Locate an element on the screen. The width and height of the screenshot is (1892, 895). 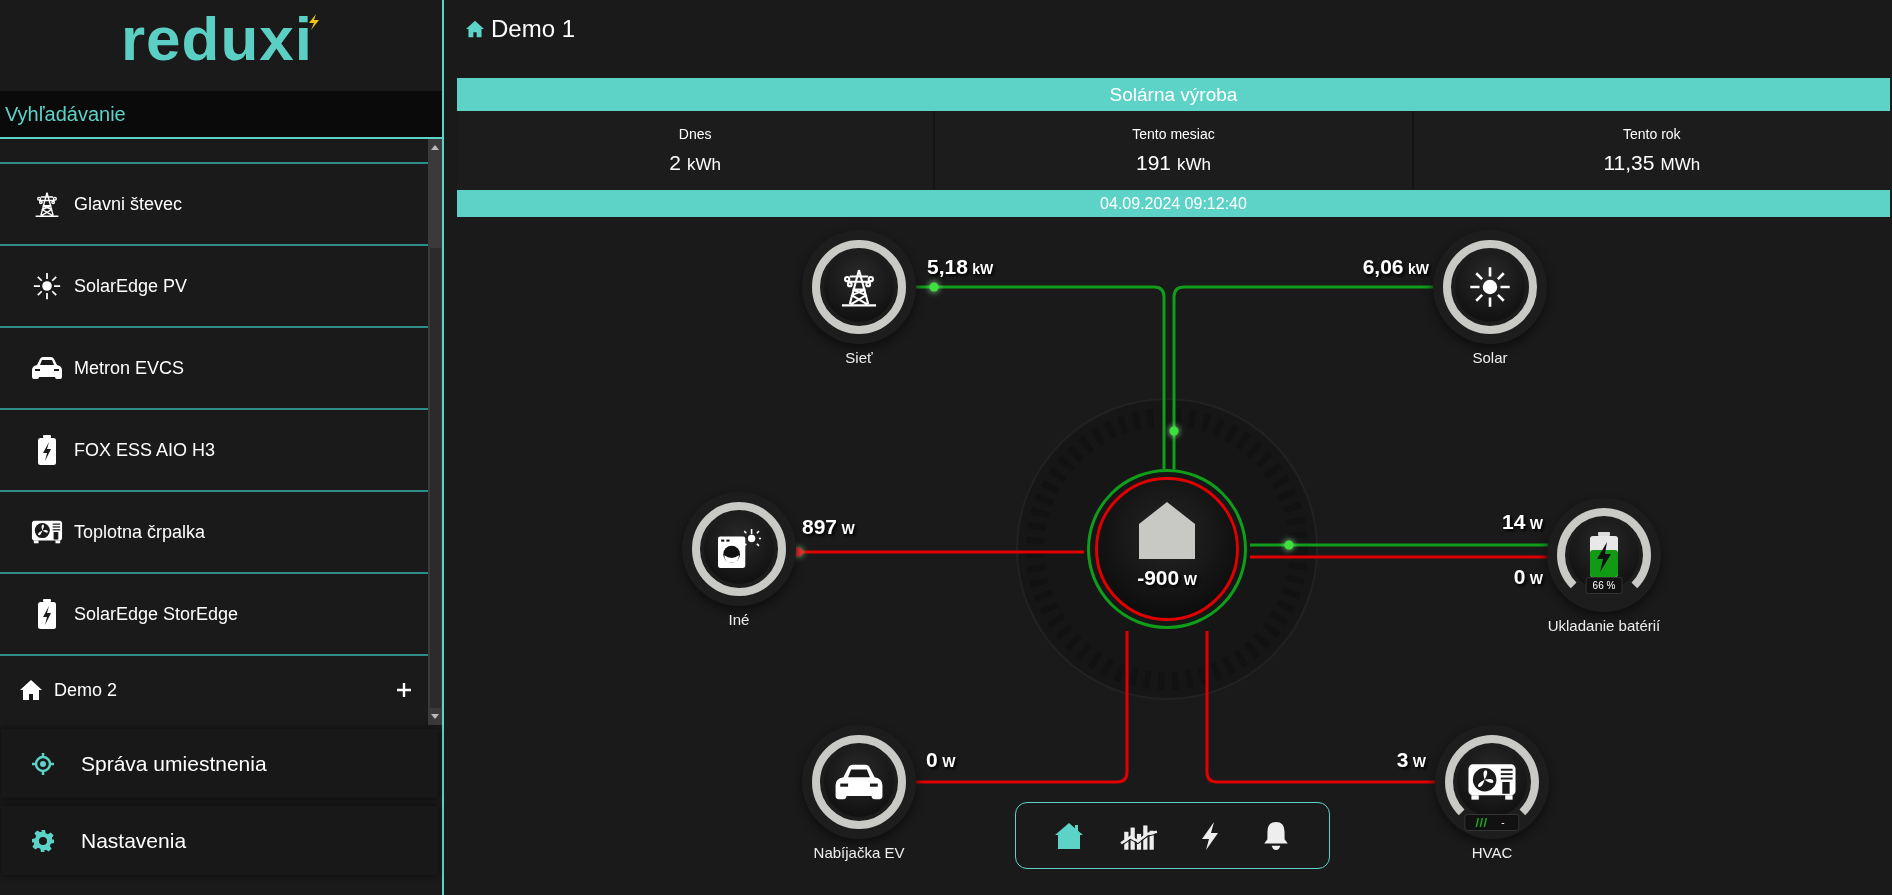
device-name: HVAC is located at coordinates (1492, 852).